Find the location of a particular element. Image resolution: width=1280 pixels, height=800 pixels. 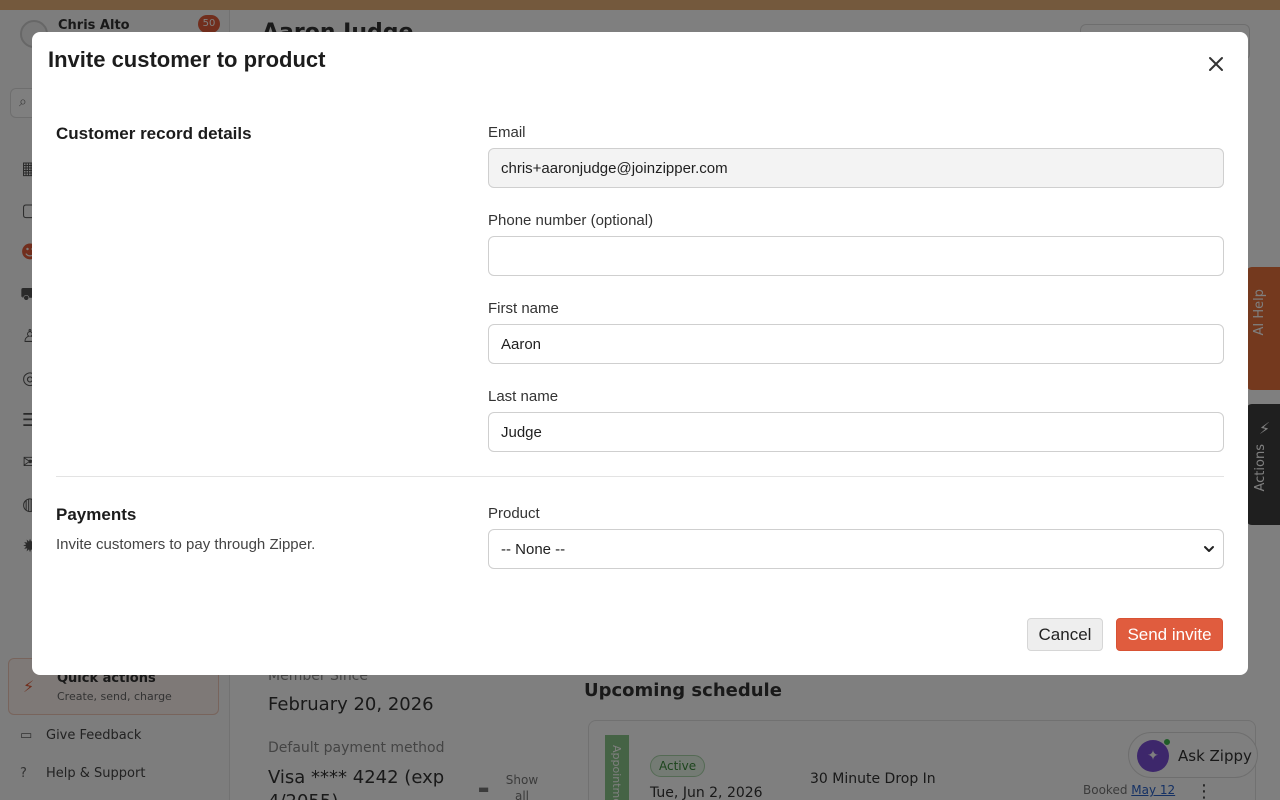

phone-label: Phone number (optional) is located at coordinates (571, 220).